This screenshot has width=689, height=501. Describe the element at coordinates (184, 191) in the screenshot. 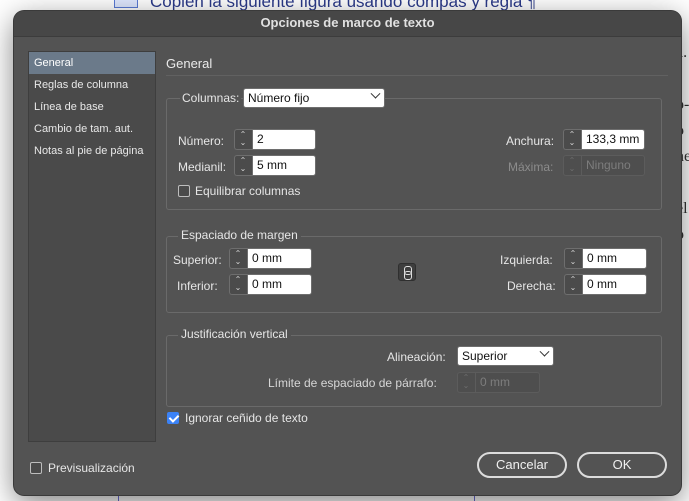

I see `balance-columns-checkbox` at that location.